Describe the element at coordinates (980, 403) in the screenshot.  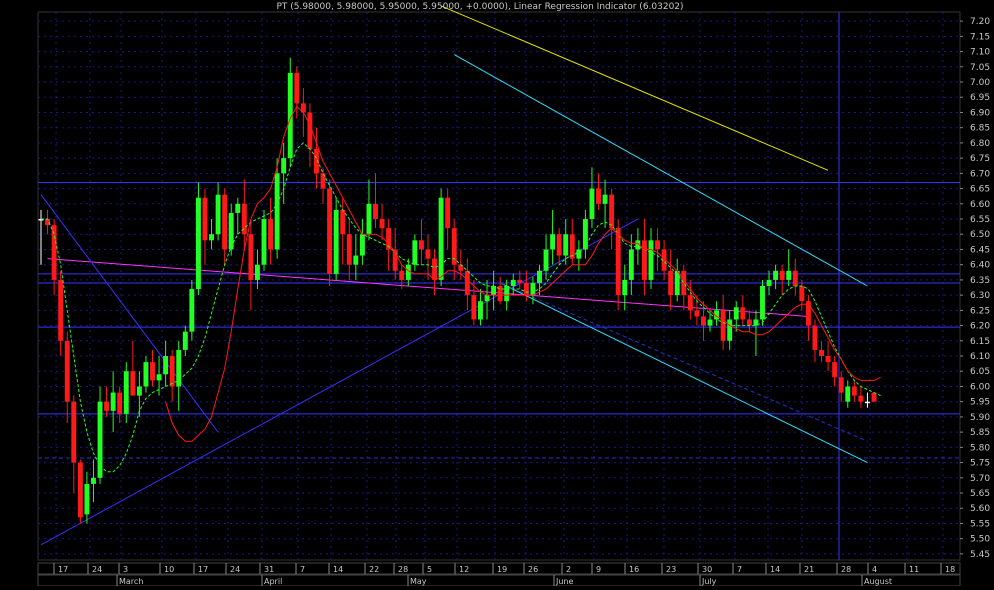
I see `y-tick-label: 5.95` at that location.